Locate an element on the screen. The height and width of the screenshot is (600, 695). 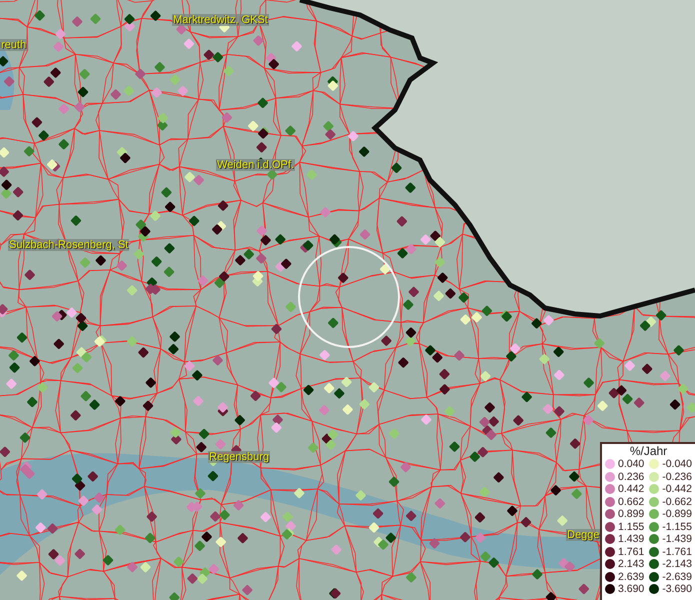
legend-title: %/Jahr is located at coordinates (649, 451).